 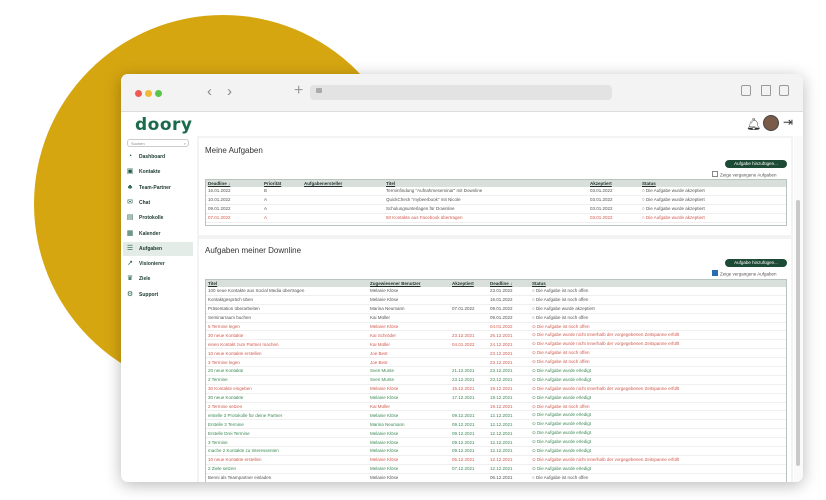 I want to click on table-cell: Melanie Klöse, so click(x=409, y=389).